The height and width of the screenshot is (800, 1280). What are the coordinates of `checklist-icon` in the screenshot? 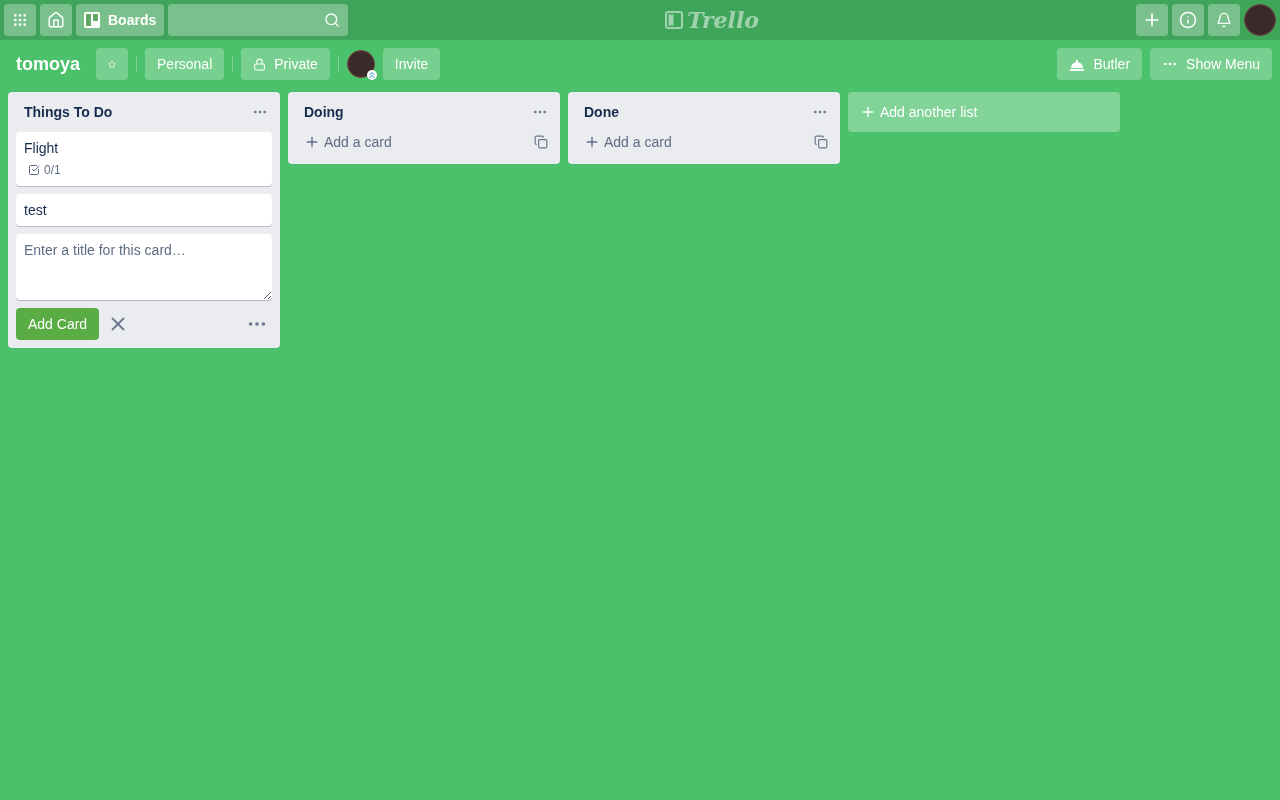 It's located at (34, 170).